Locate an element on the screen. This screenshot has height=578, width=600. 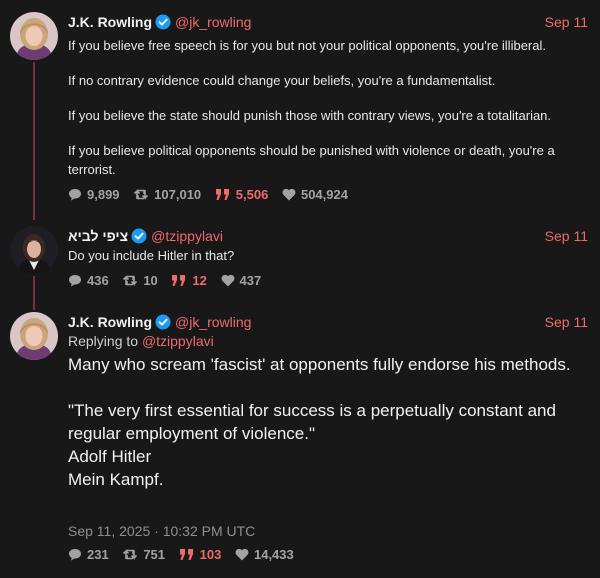
tweet-stats: 436 10 12 437 is located at coordinates (169, 282).